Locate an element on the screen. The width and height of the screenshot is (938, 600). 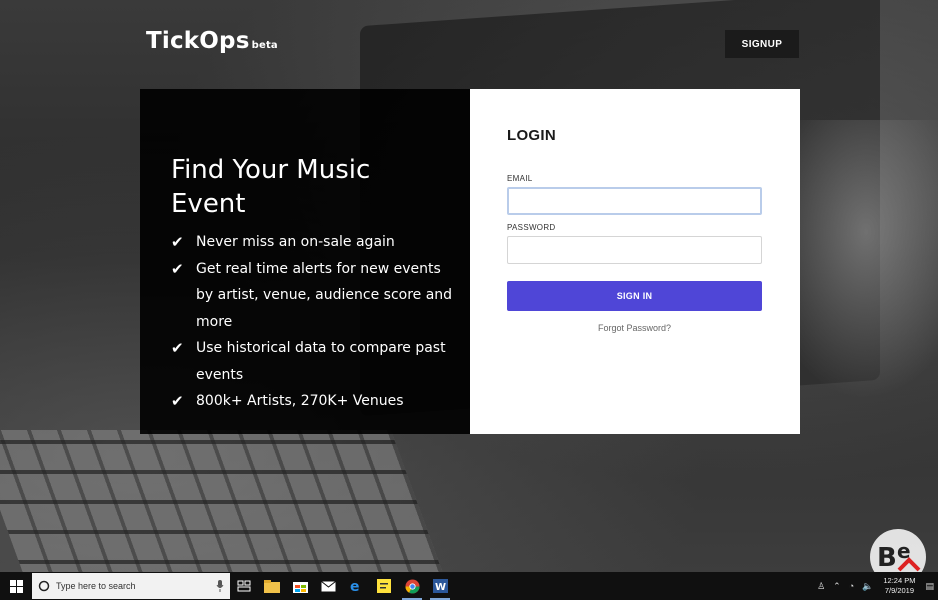
svg-text: B is located at coordinates (887, 558).